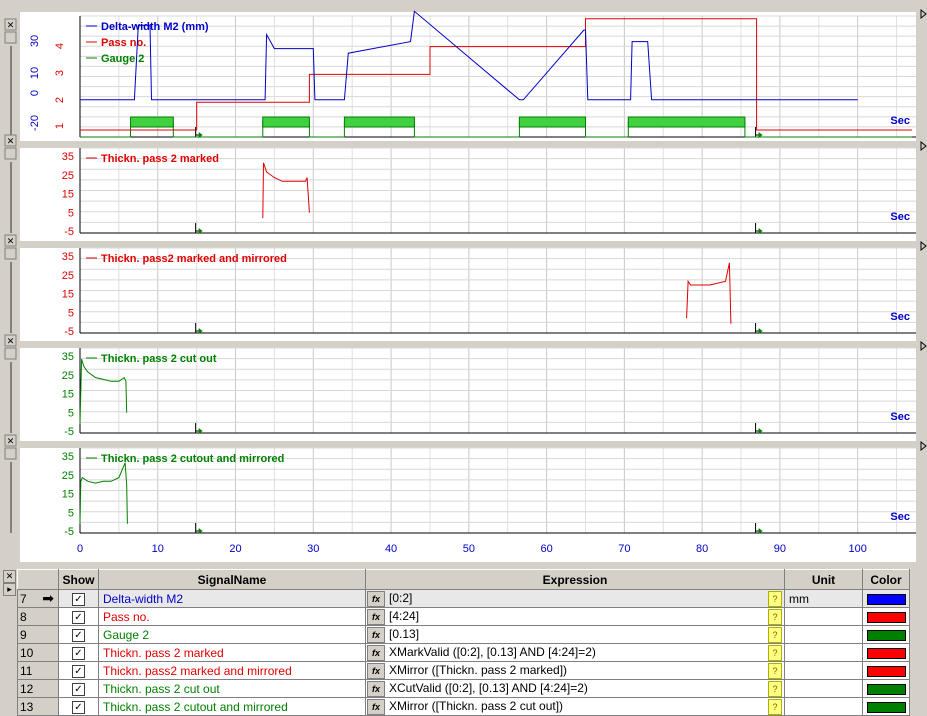  Describe the element at coordinates (575, 634) in the screenshot. I see `expression-cell: fx [0.13]?` at that location.